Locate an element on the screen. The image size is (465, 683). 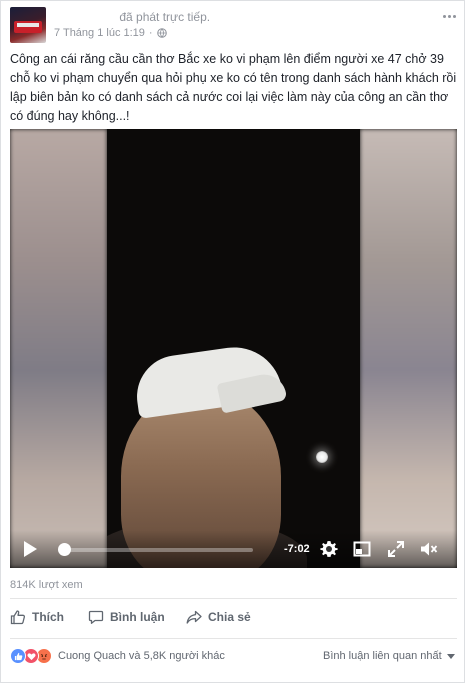
comment-bubble-icon is located at coordinates (96, 617).